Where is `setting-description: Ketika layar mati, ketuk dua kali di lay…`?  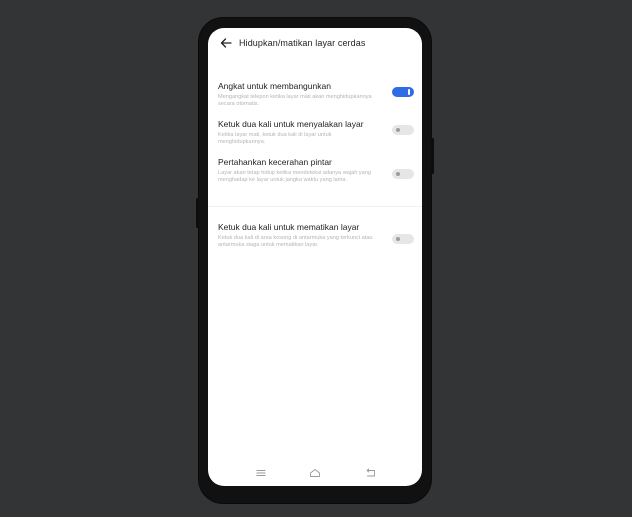
setting-description: Ketika layar mati, ketuk dua kali di lay… is located at coordinates (275, 138).